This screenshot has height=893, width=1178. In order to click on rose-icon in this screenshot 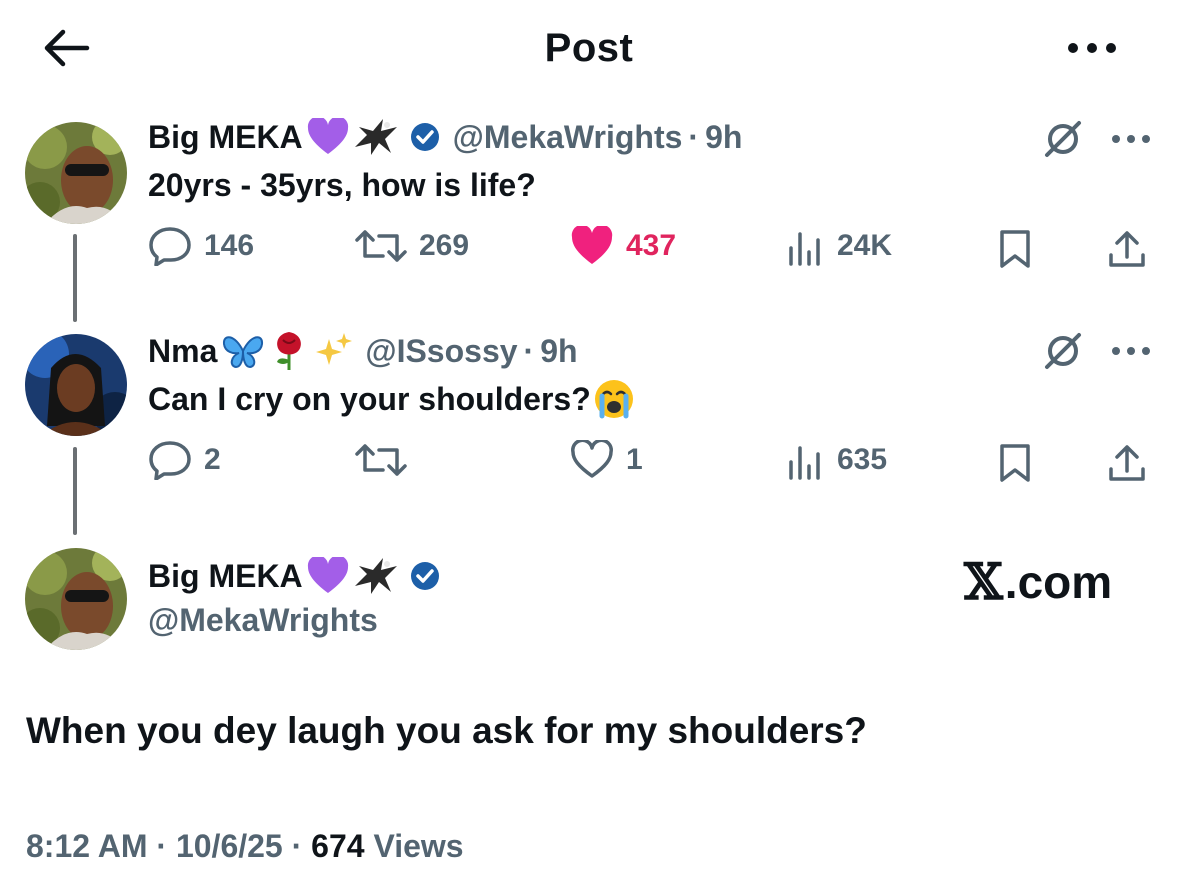, I will do `click(289, 351)`.